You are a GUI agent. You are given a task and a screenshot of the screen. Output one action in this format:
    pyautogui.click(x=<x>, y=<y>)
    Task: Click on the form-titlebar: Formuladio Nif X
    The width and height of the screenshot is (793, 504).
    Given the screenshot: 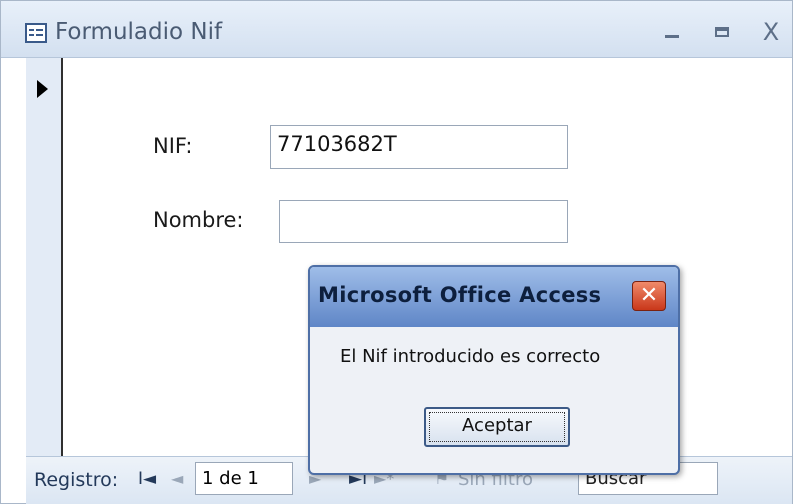 What is the action you would take?
    pyautogui.click(x=396, y=29)
    